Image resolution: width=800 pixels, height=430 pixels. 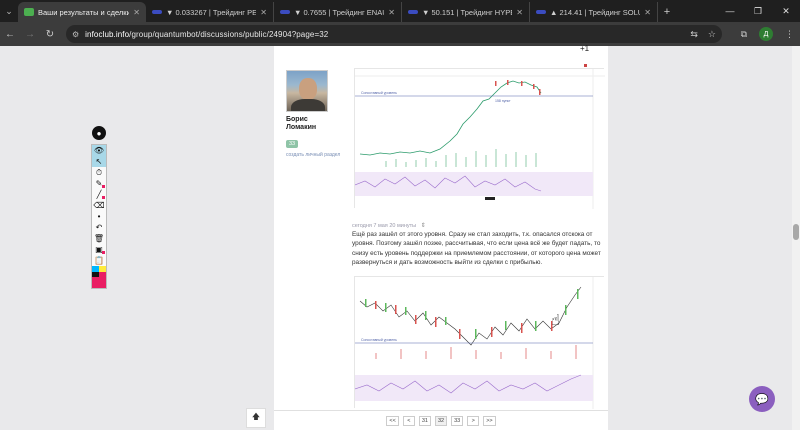 What do you see at coordinates (379, 340) in the screenshot?
I see `chart-2-support-label: Сопоставный уровень` at bounding box center [379, 340].